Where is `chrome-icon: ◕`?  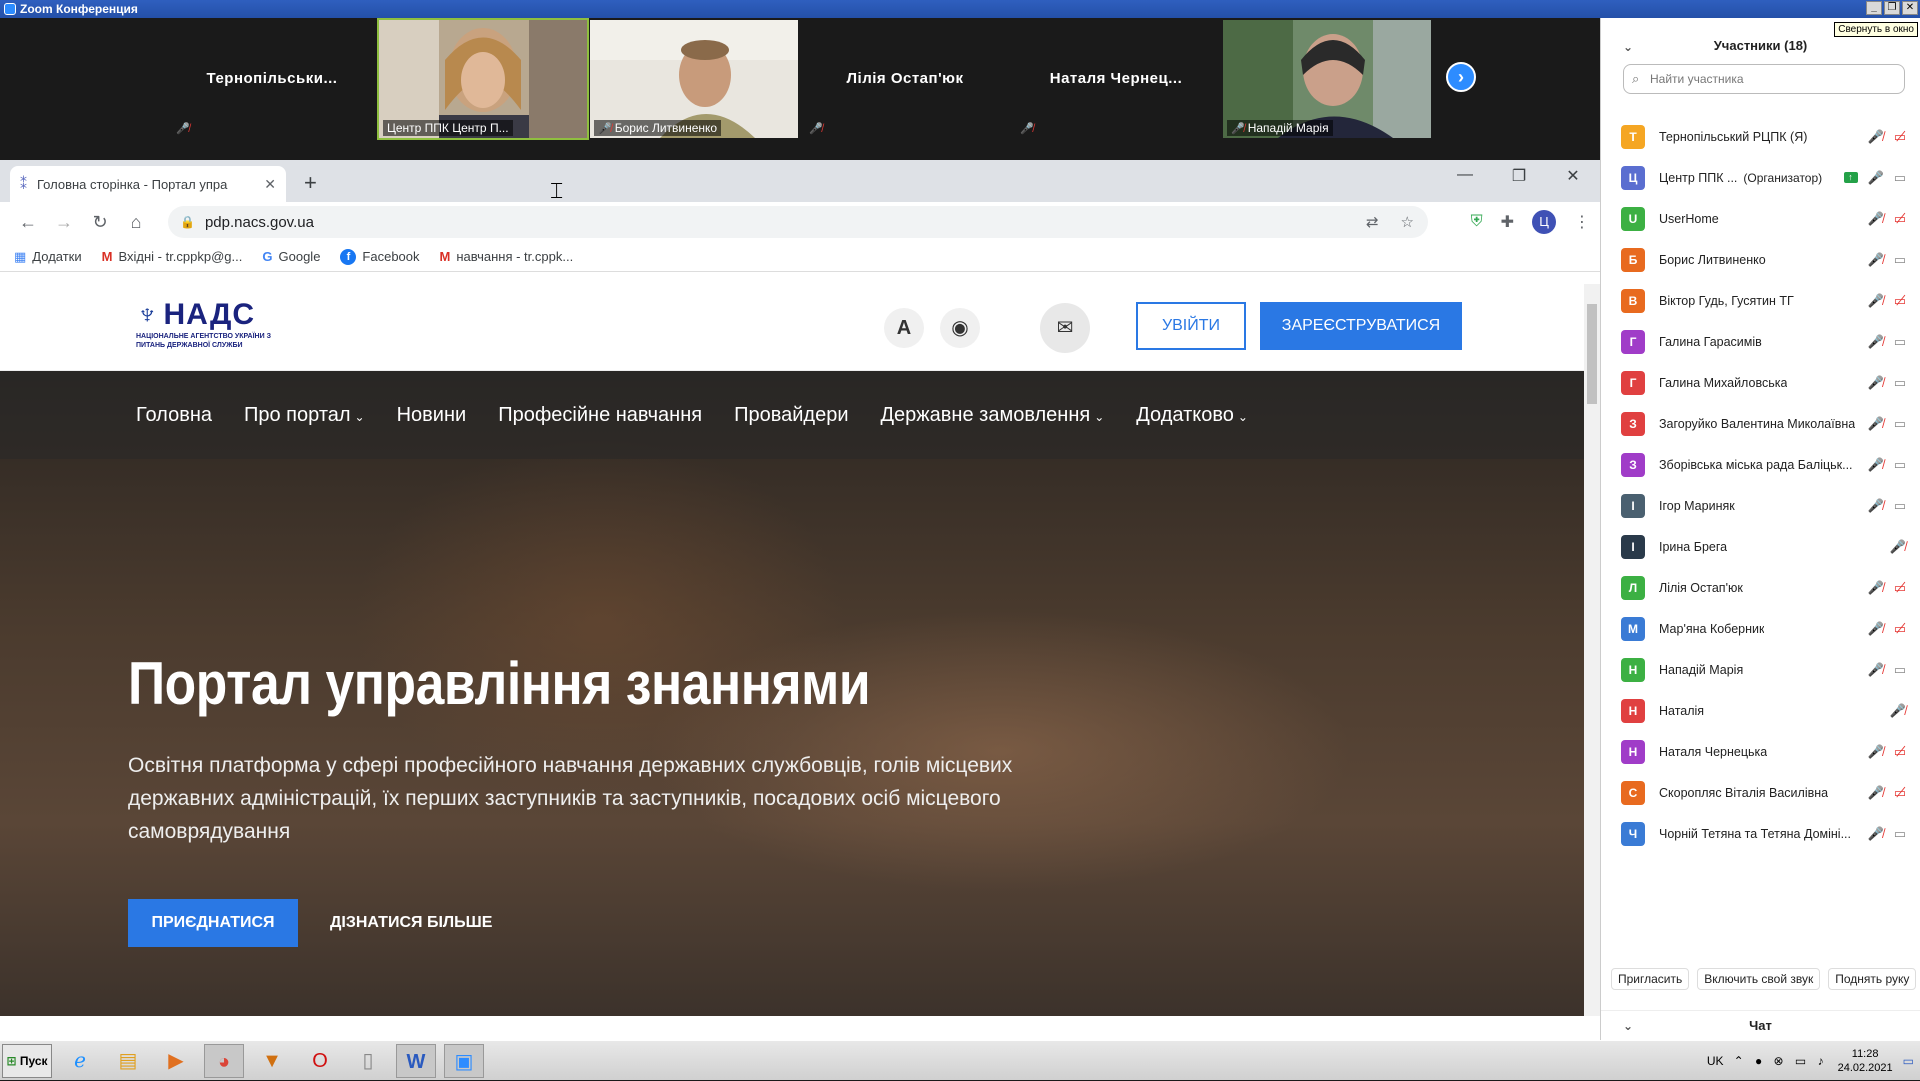 chrome-icon: ◕ is located at coordinates (224, 1060).